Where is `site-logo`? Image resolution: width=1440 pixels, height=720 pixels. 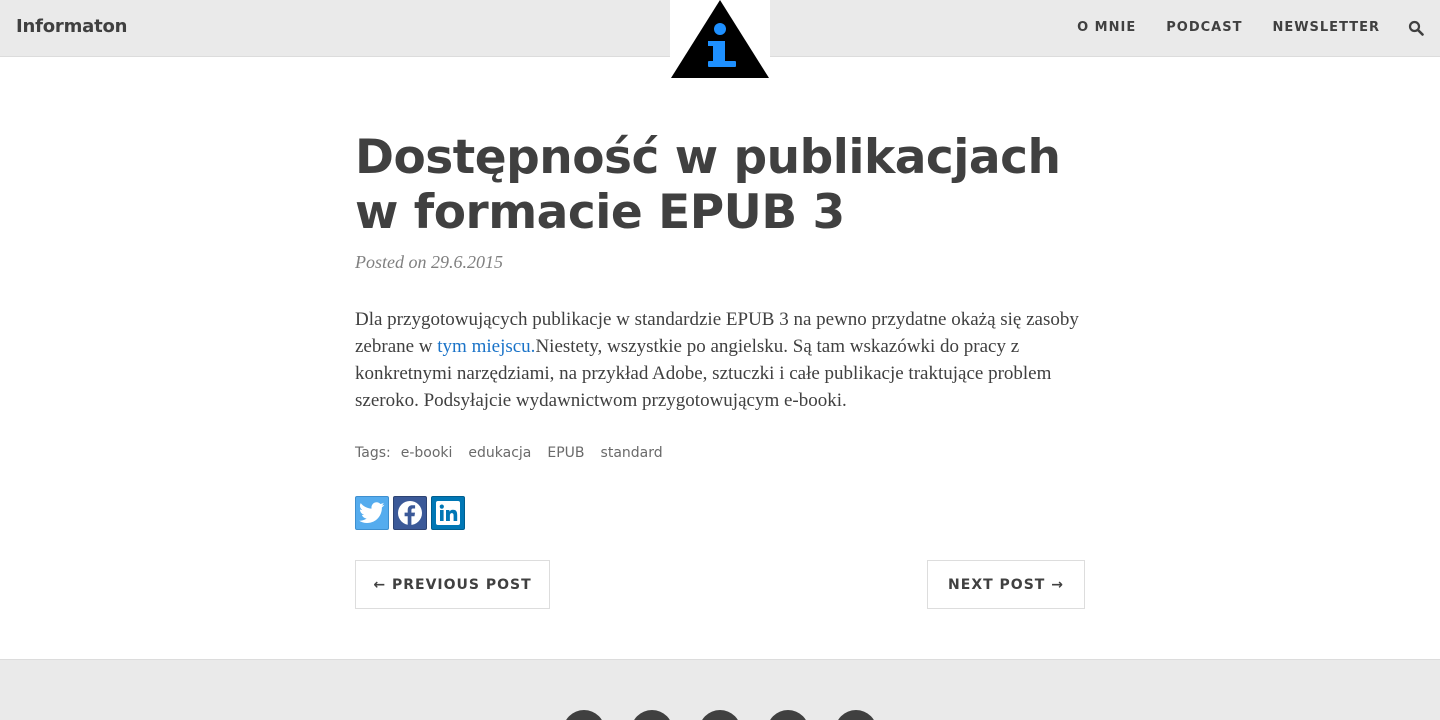
site-logo is located at coordinates (720, 40).